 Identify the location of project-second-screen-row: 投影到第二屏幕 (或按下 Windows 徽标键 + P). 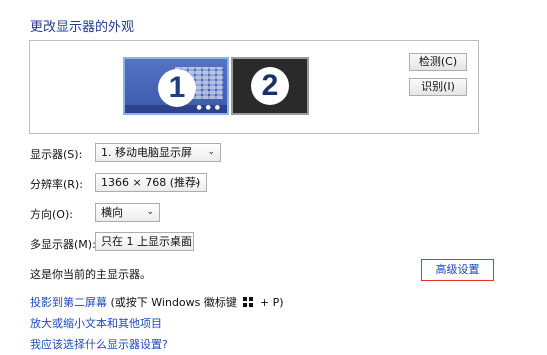
(157, 302).